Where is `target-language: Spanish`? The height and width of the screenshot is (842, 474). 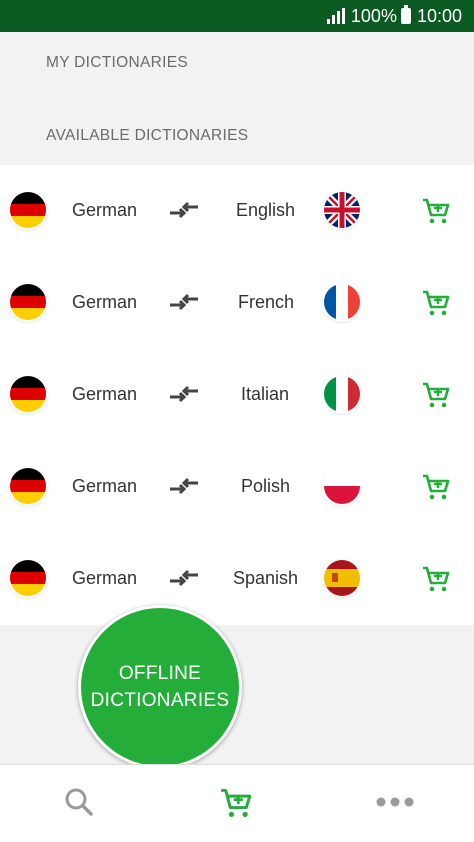 target-language: Spanish is located at coordinates (266, 578).